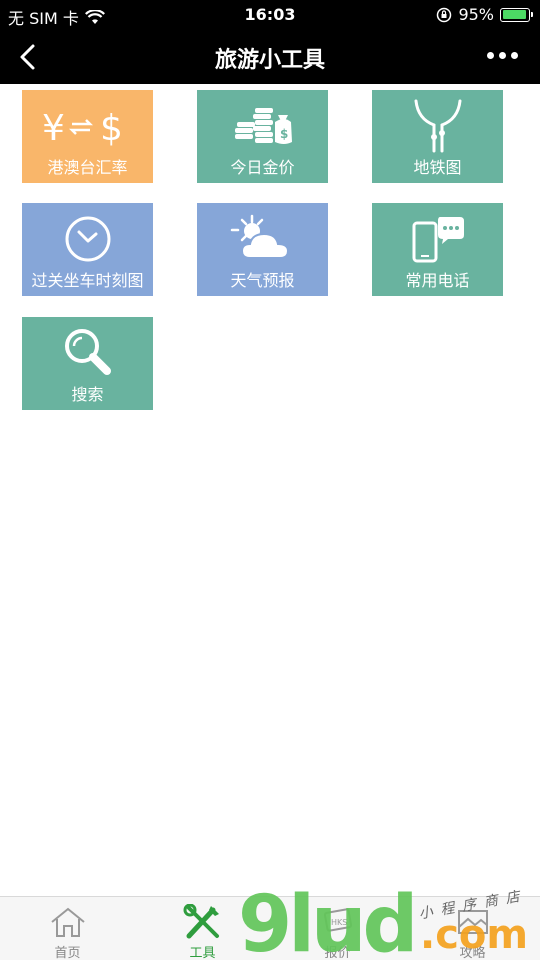 This screenshot has width=540, height=960. What do you see at coordinates (437, 167) in the screenshot?
I see `tile-label: 地铁图` at bounding box center [437, 167].